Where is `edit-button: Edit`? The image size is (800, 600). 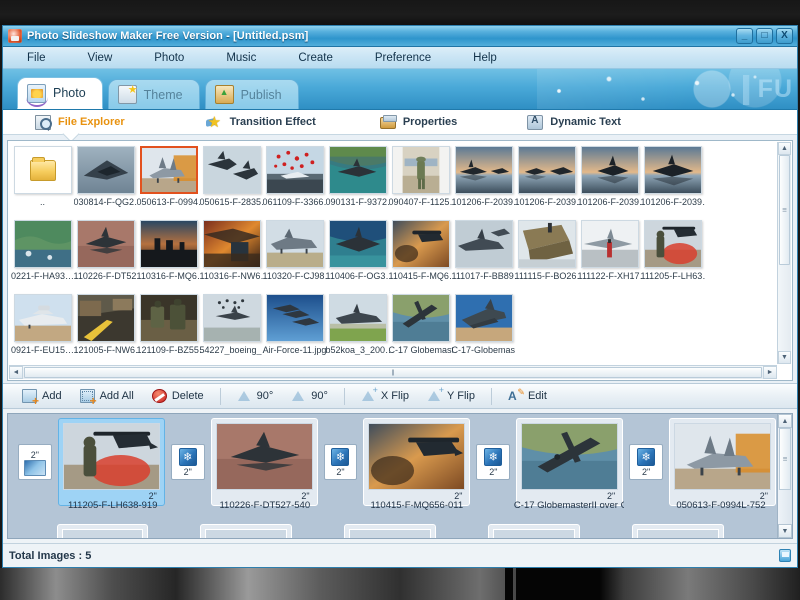 edit-button: Edit is located at coordinates (527, 396).